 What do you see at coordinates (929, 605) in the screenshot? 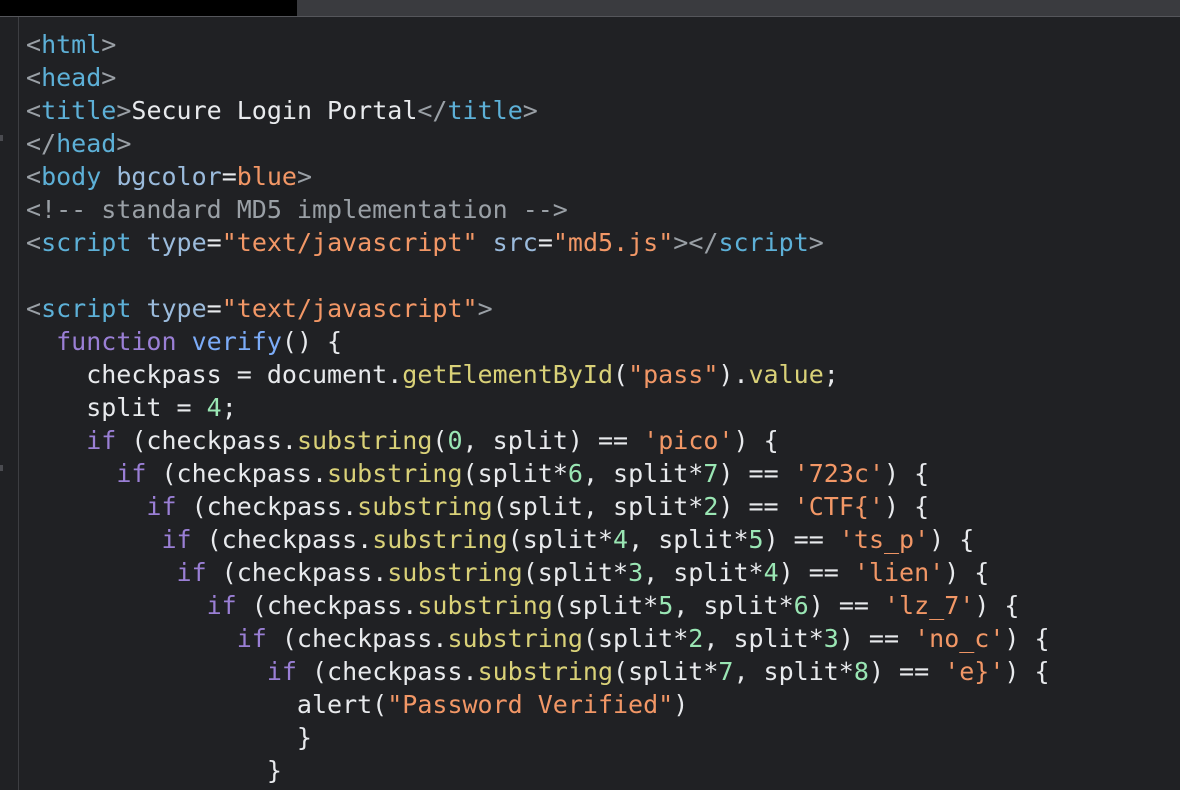
I see `string-literal: 'lz_7'` at bounding box center [929, 605].